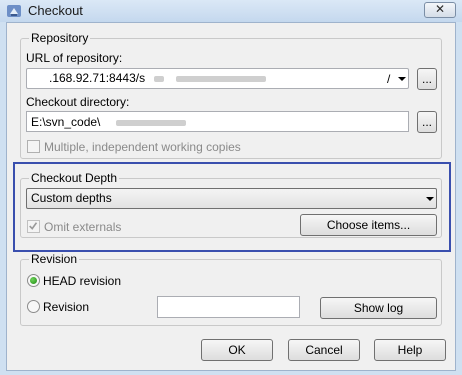  I want to click on multiple-copies-checkbox, so click(33, 146).